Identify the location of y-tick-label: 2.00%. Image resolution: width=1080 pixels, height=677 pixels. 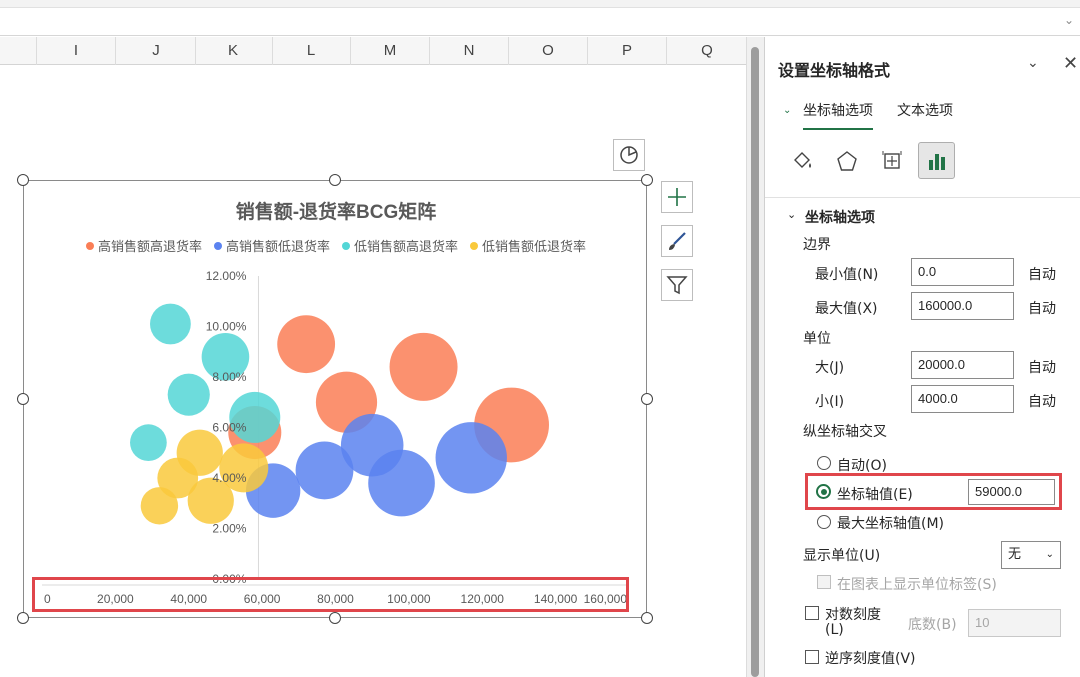
(229, 529).